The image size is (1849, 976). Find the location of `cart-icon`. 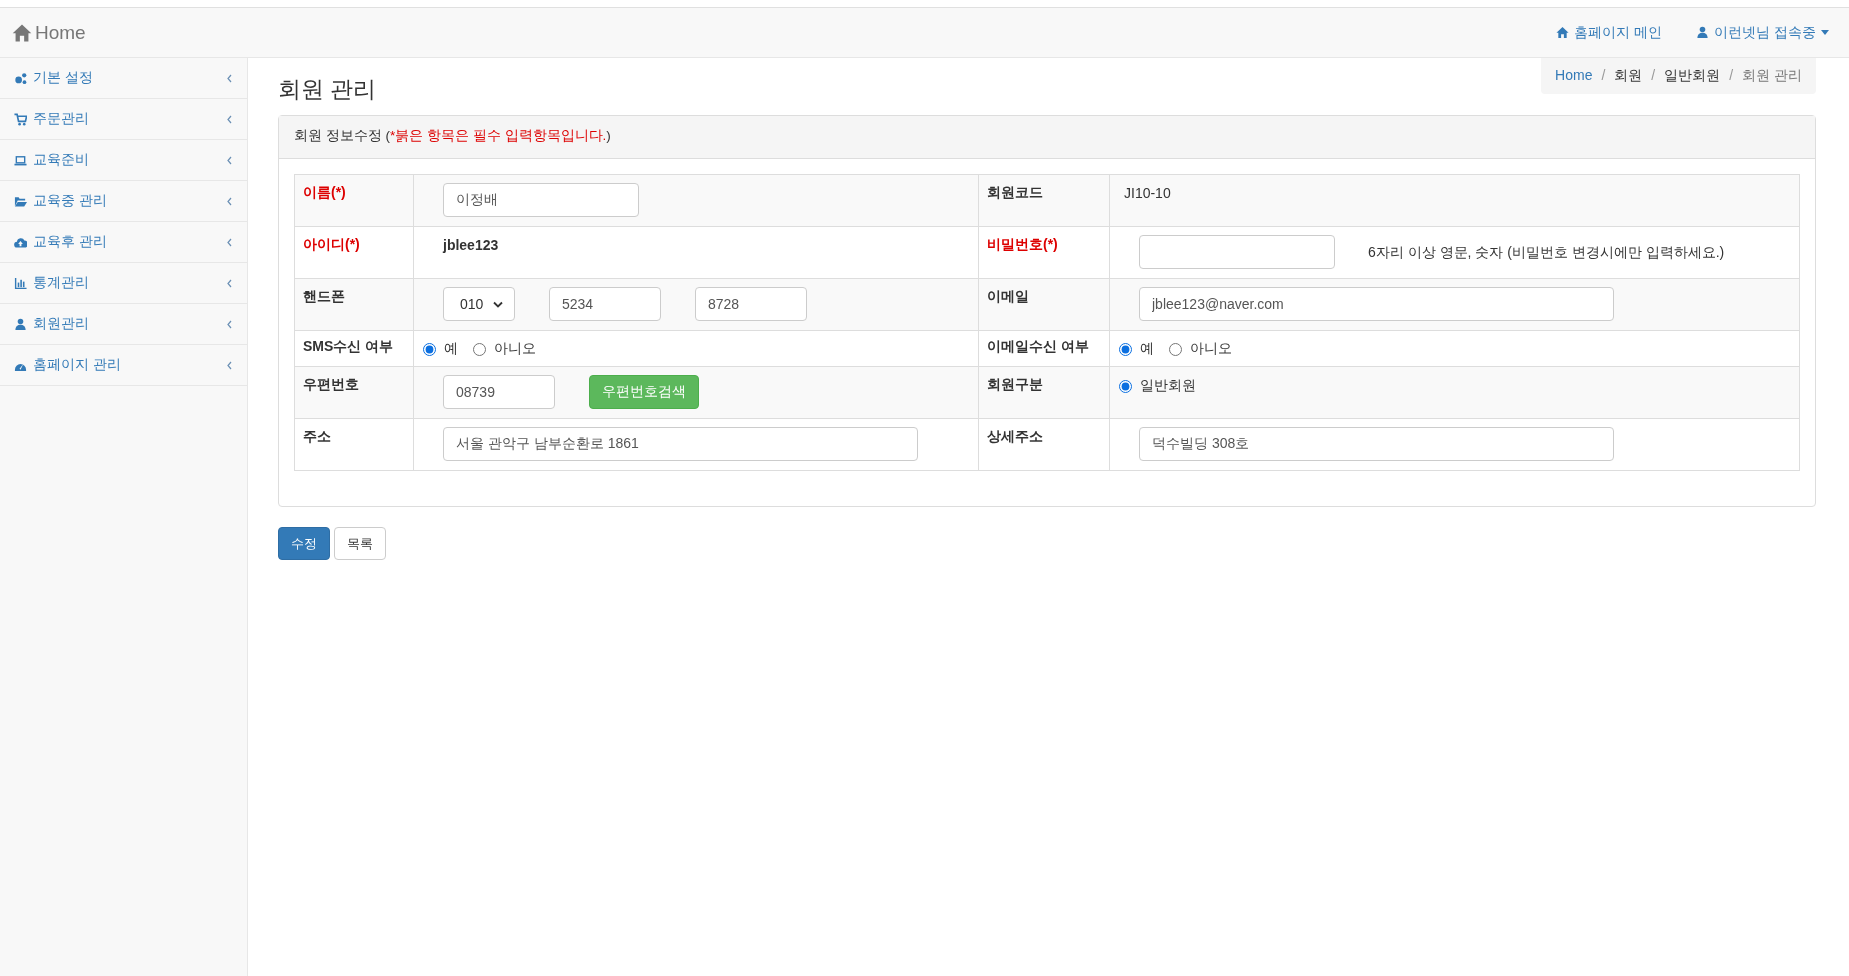

cart-icon is located at coordinates (20, 119).